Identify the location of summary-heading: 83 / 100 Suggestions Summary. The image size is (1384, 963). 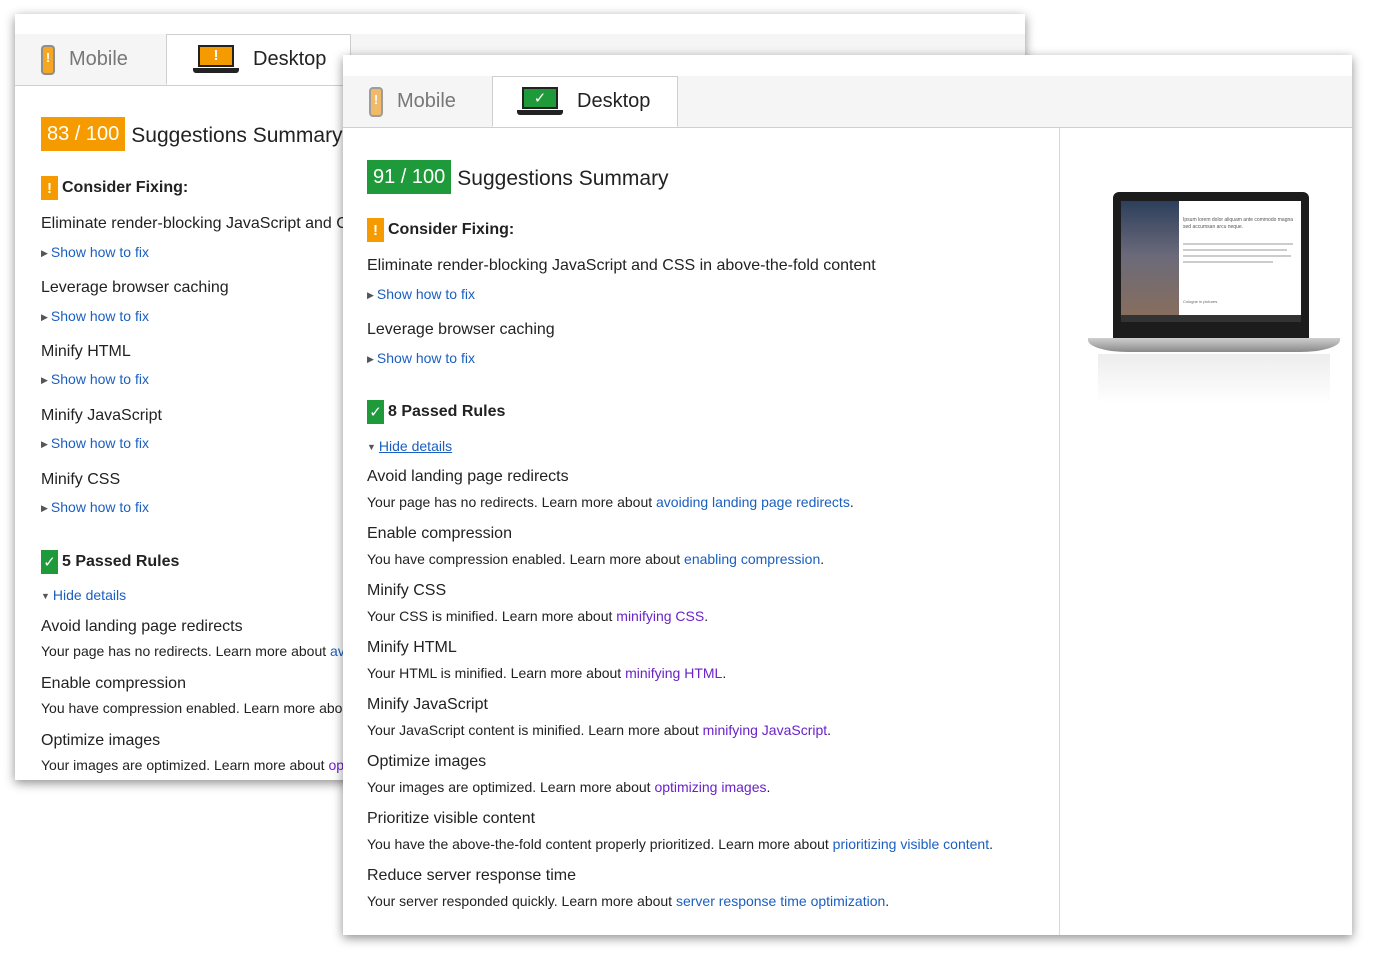
(192, 134).